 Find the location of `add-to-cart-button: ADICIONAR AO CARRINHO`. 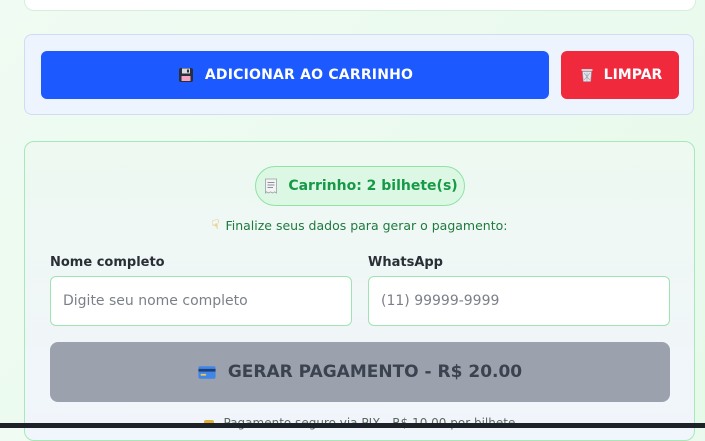

add-to-cart-button: ADICIONAR AO CARRINHO is located at coordinates (295, 75).